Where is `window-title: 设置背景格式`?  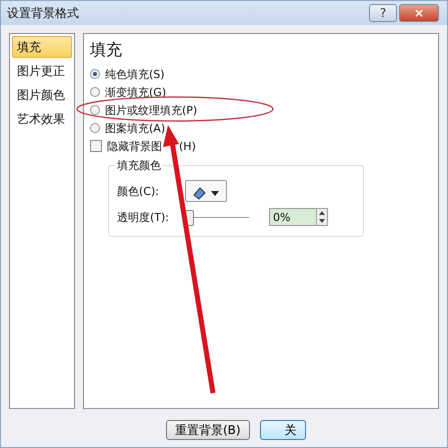
window-title: 设置背景格式 is located at coordinates (43, 13).